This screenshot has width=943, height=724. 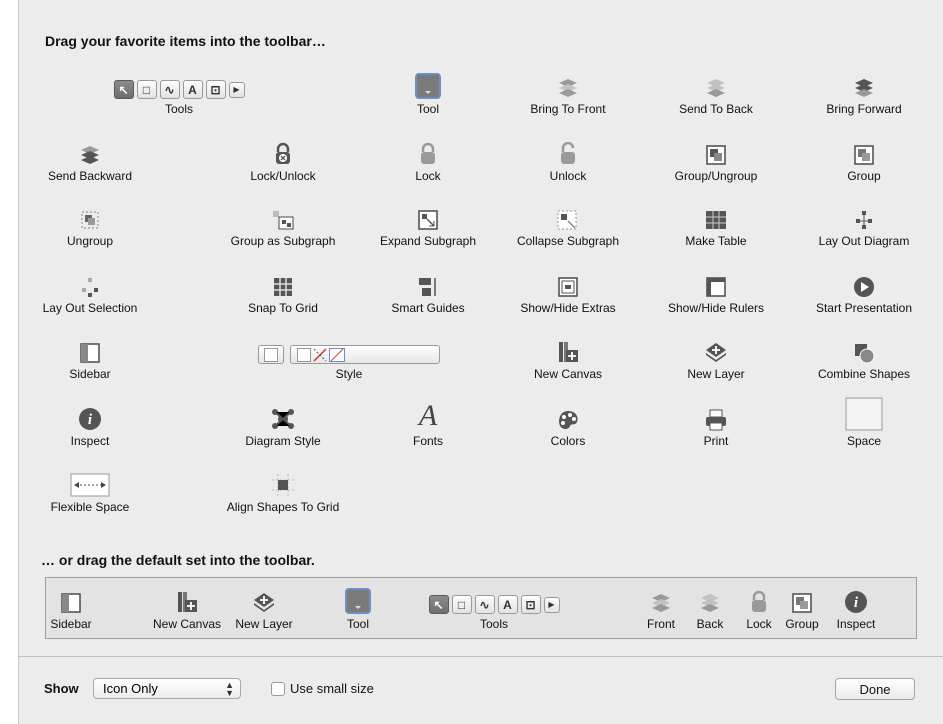 I want to click on default-item-new-layer: New Layer, so click(x=264, y=606).